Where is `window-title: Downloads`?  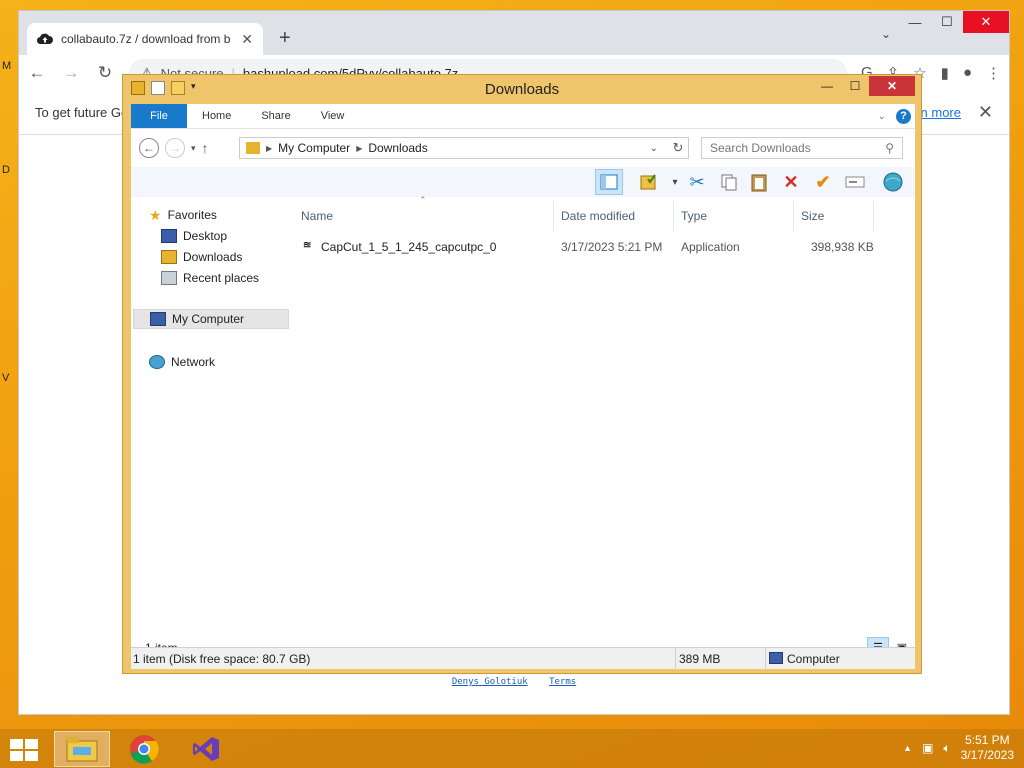
window-title: Downloads is located at coordinates (522, 89).